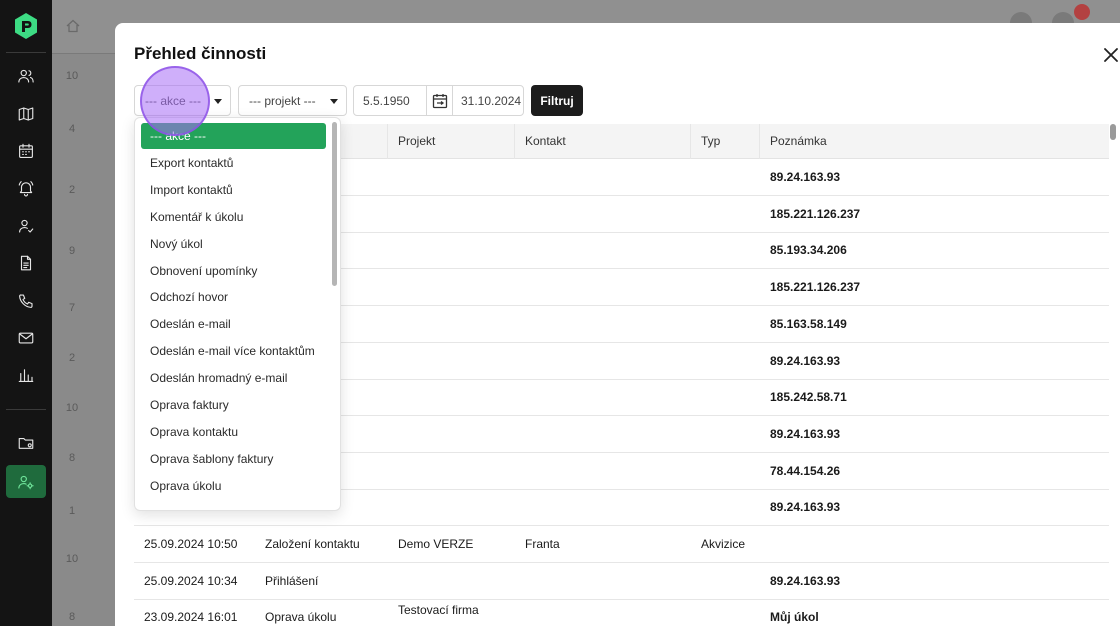 Image resolution: width=1120 pixels, height=626 pixels. I want to click on user-settings-icon, so click(26, 482).